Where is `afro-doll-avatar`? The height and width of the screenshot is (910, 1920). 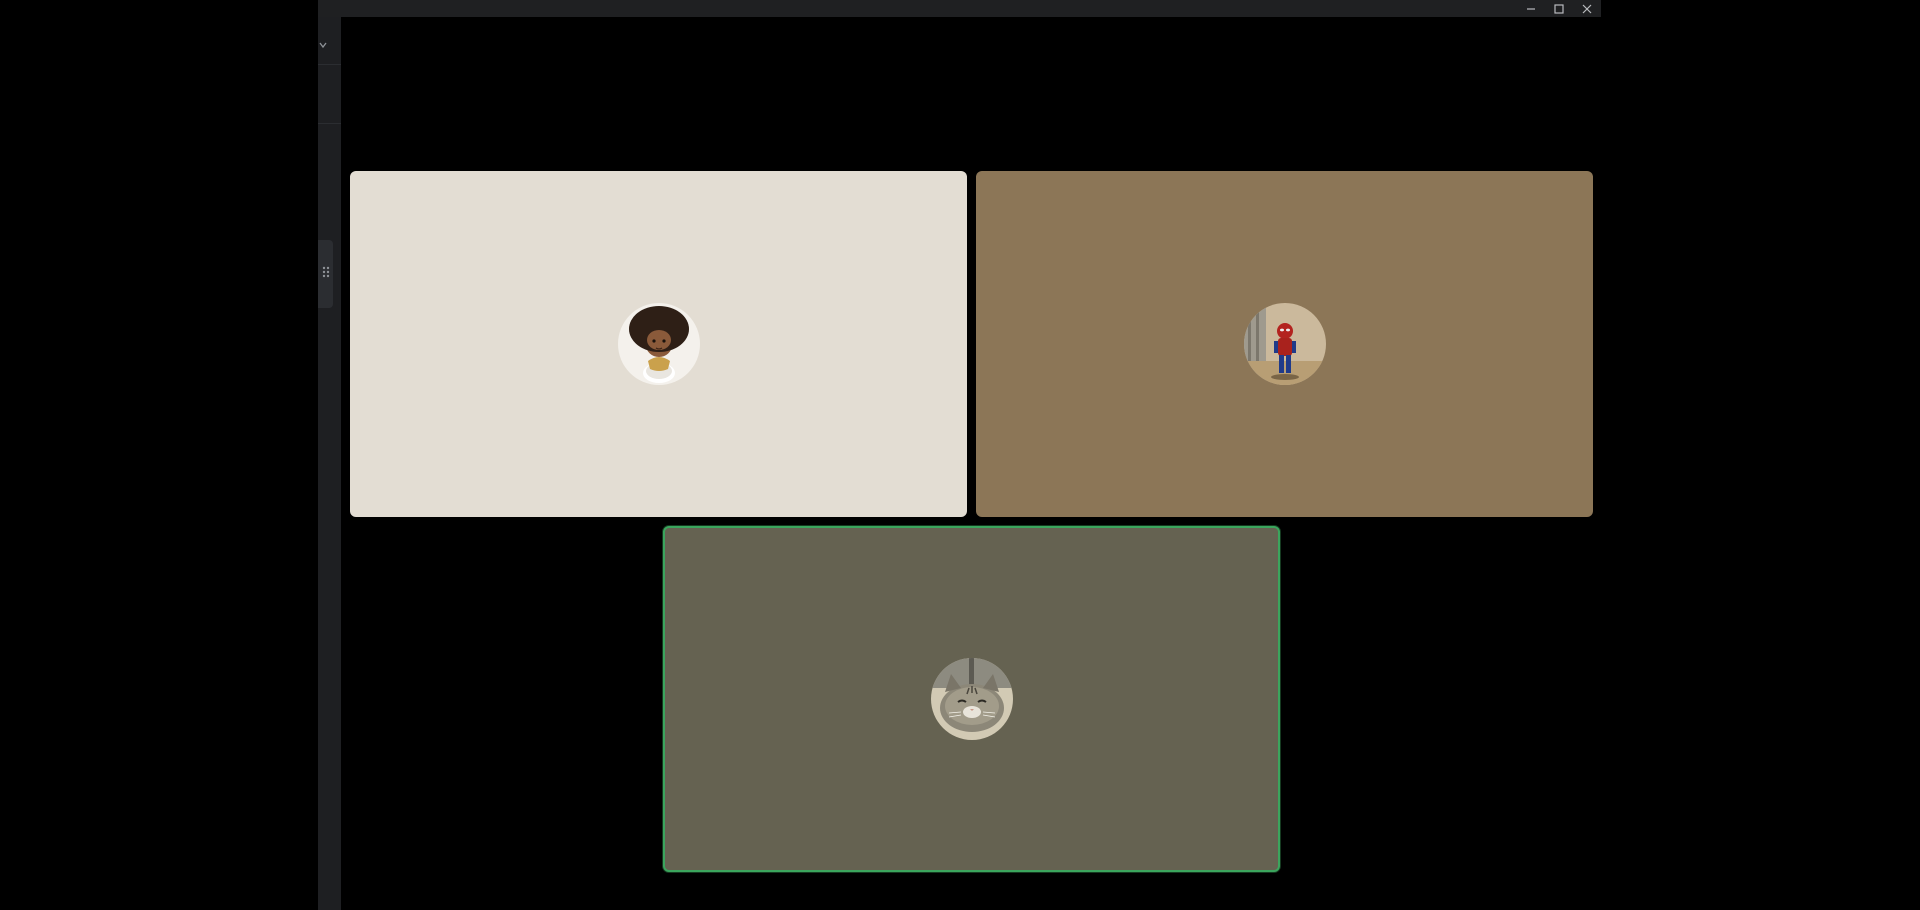 afro-doll-avatar is located at coordinates (658, 344).